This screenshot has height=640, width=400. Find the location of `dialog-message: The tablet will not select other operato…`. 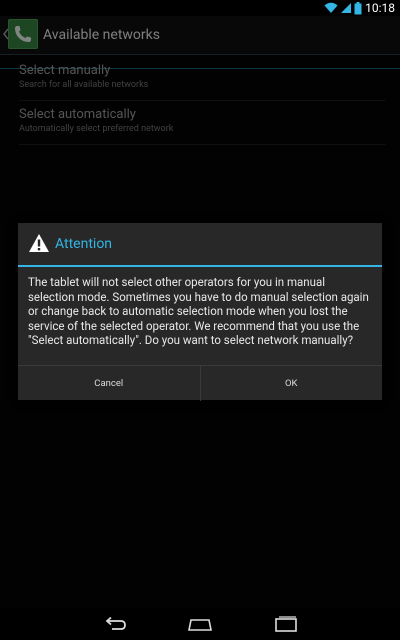

dialog-message: The tablet will not select other operato… is located at coordinates (198, 311).